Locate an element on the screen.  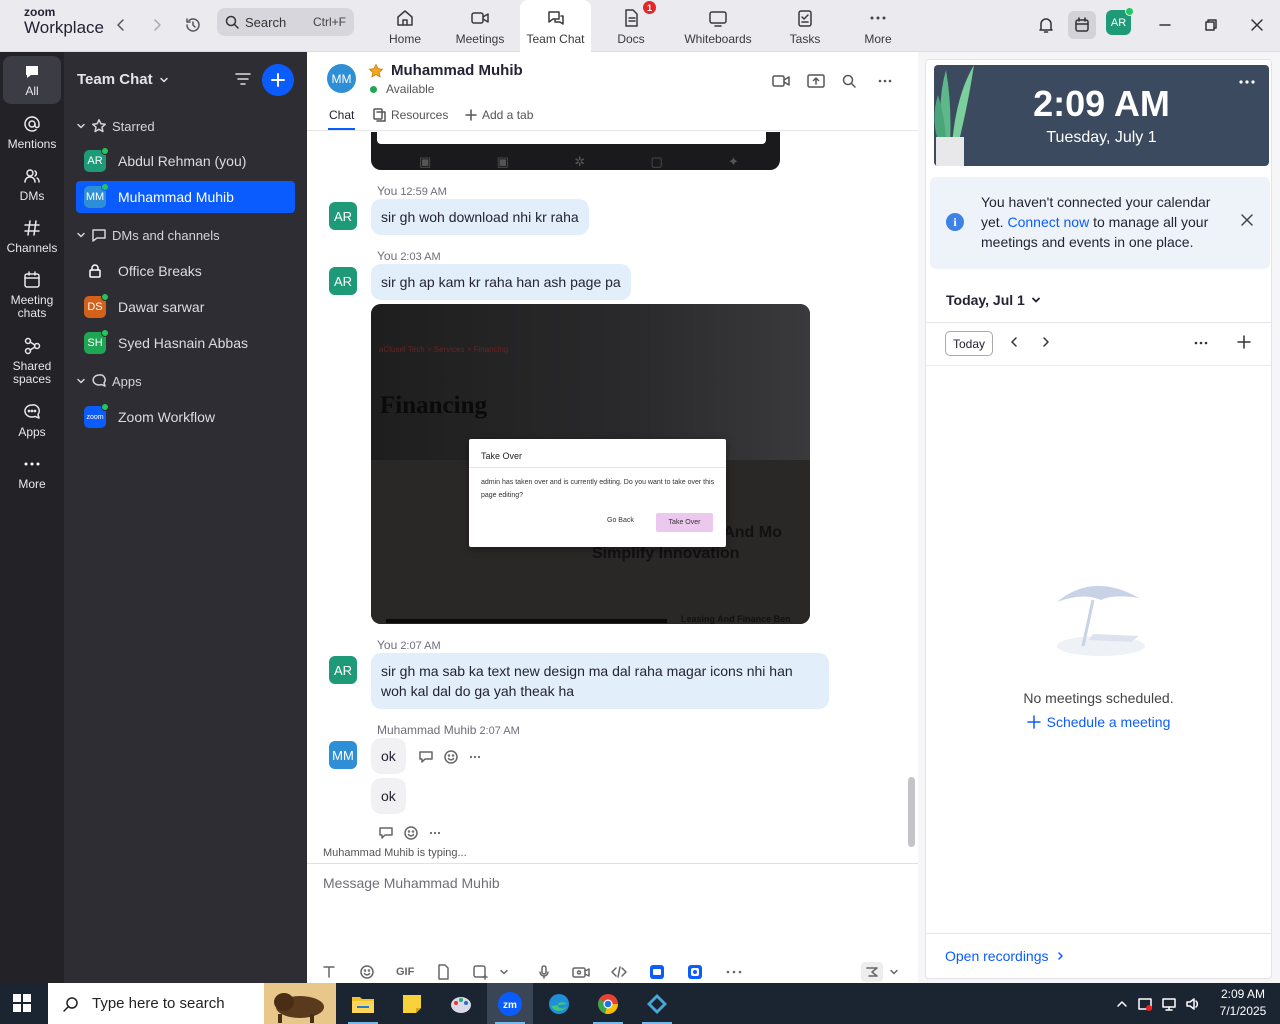
chrome-browser-icon is located at coordinates (608, 1003).